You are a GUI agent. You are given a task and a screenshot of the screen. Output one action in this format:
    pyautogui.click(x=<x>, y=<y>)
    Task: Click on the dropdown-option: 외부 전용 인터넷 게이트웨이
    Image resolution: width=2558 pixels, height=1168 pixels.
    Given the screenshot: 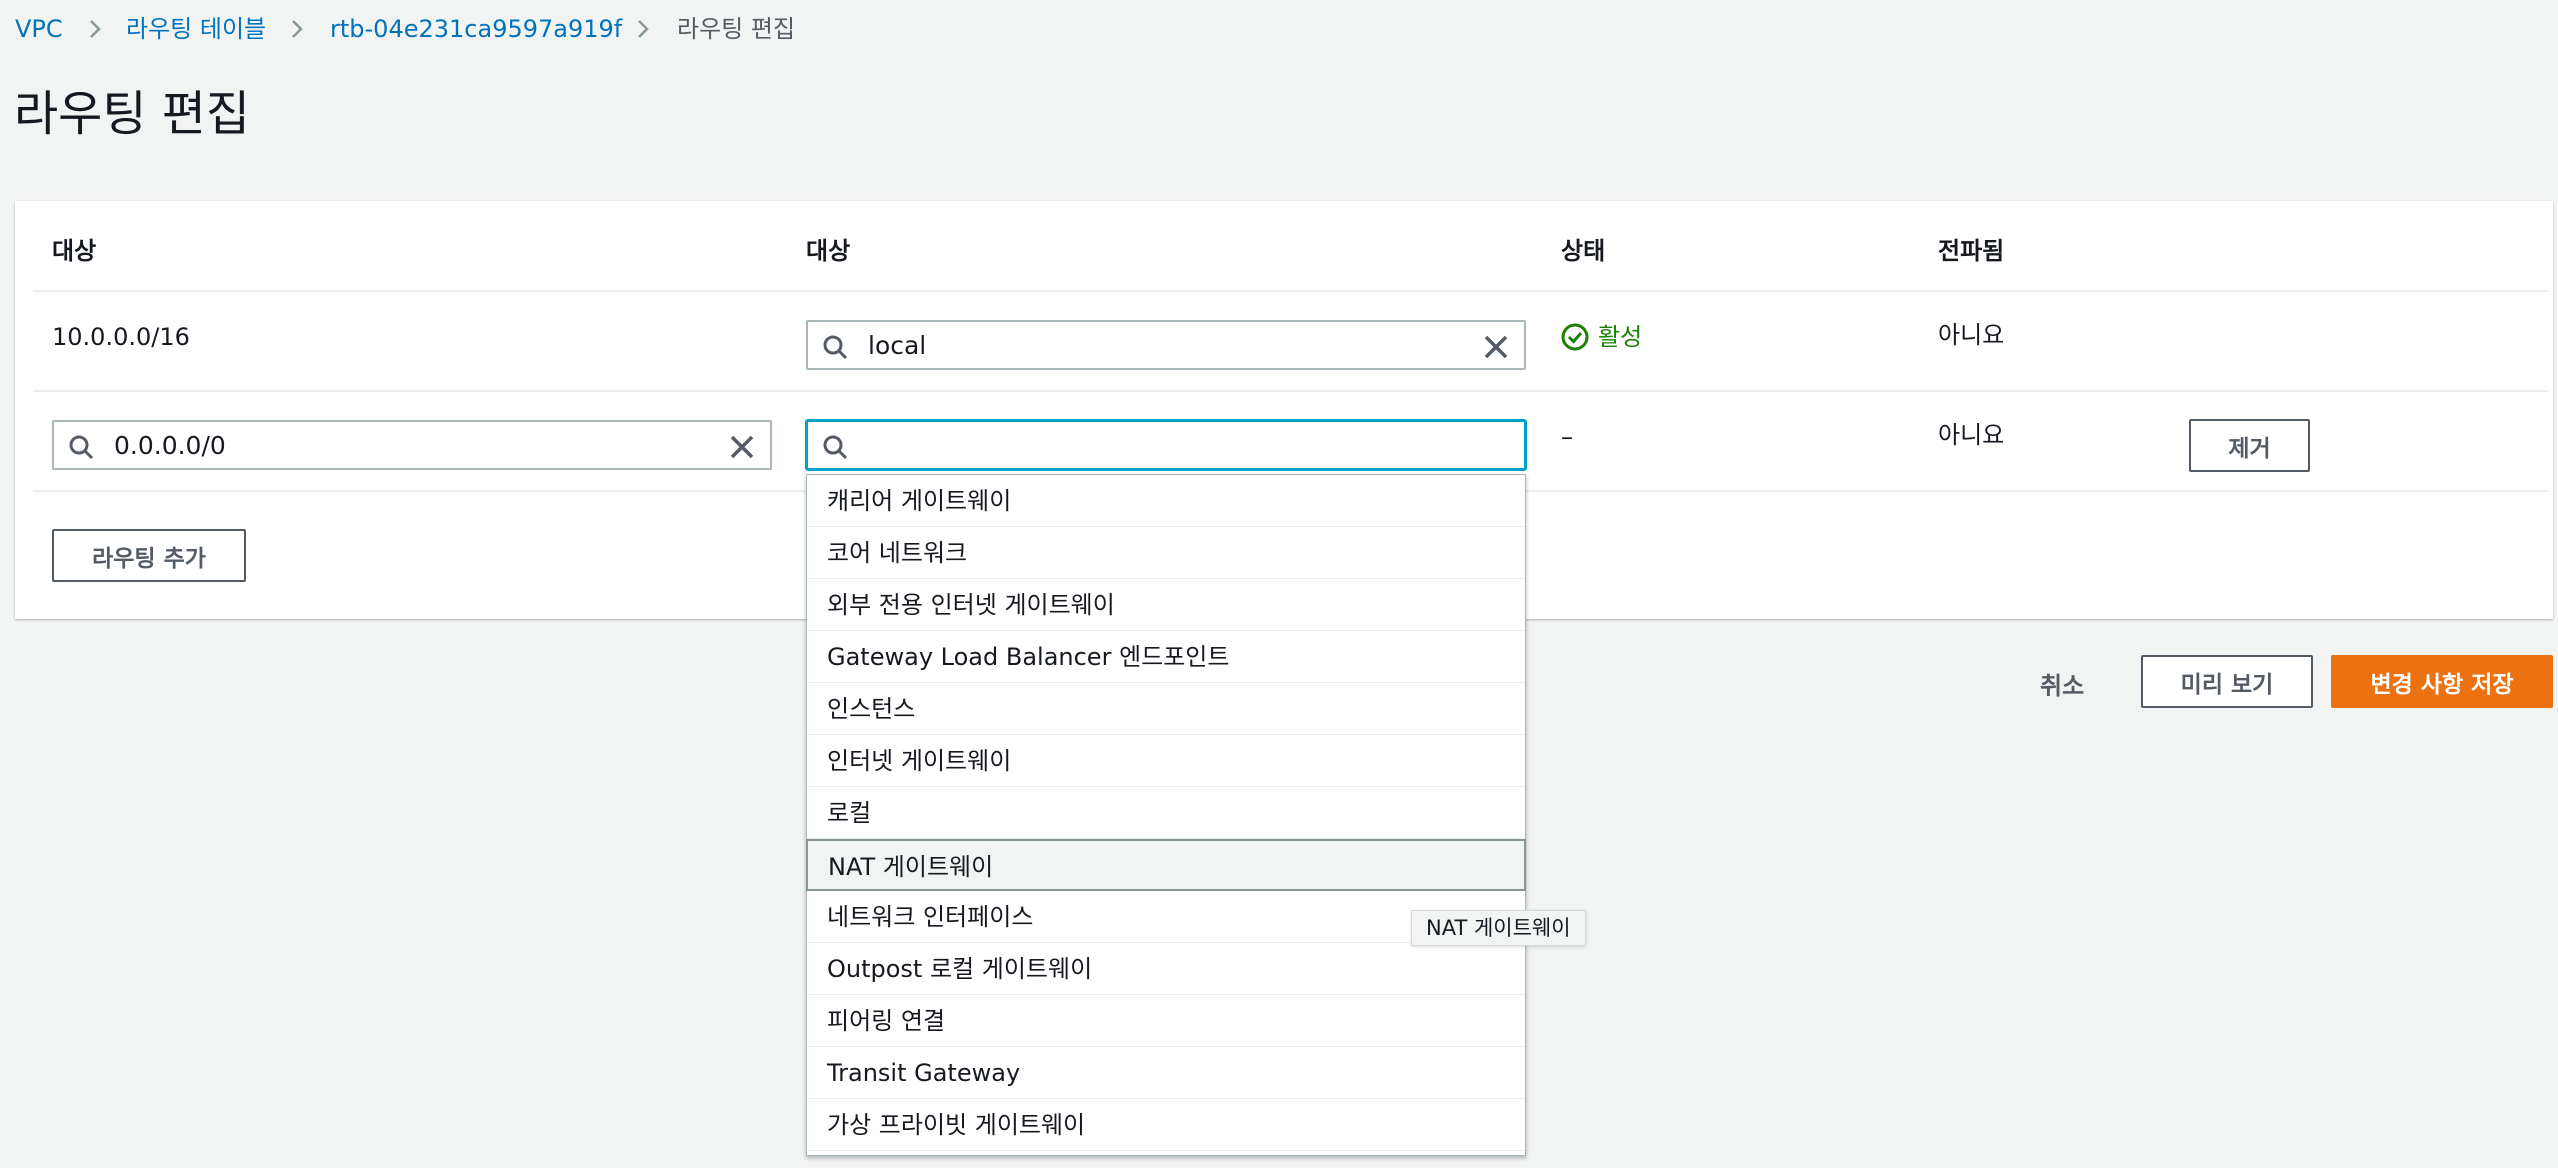 What is the action you would take?
    pyautogui.click(x=1166, y=605)
    